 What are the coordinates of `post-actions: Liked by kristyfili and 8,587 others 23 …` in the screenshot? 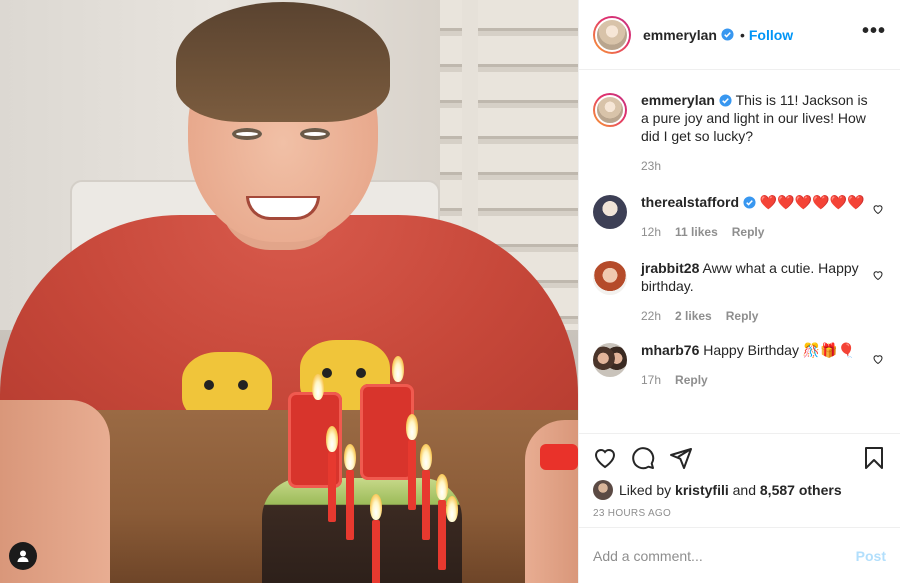 It's located at (739, 480).